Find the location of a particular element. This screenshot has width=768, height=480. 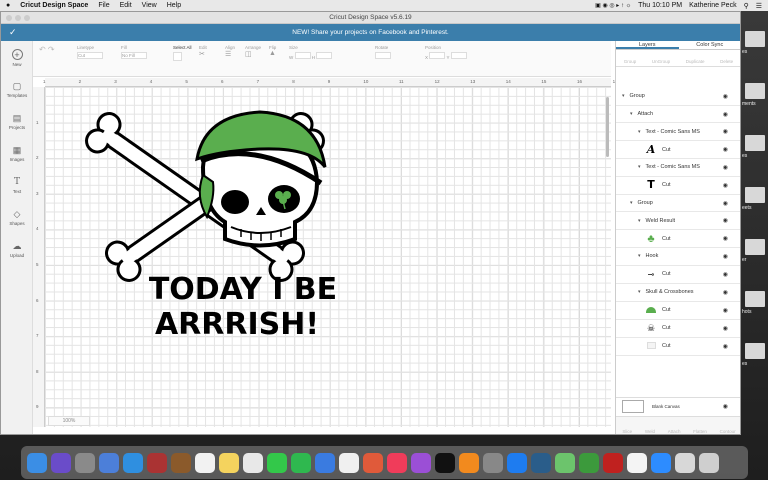

podcasts-icon is located at coordinates (421, 462).